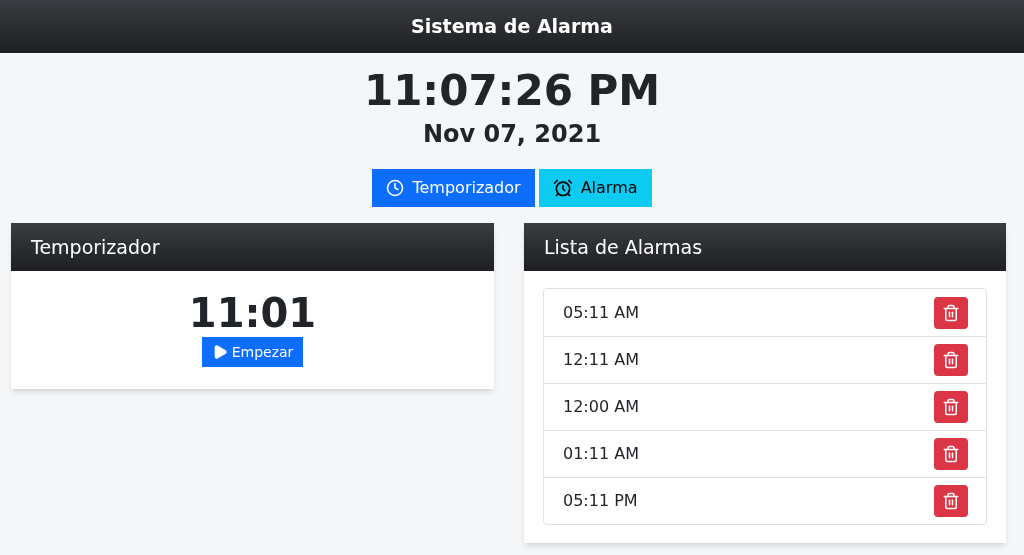 The image size is (1024, 555). Describe the element at coordinates (512, 91) in the screenshot. I see `clock-time: 11:07:26 PM` at that location.